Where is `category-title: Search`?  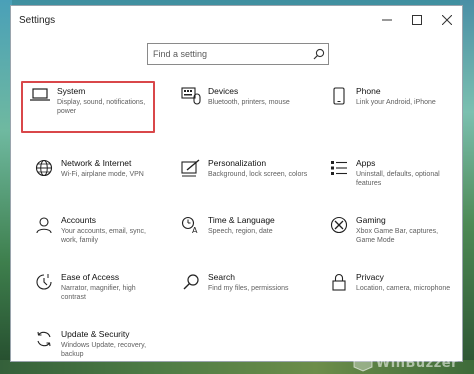 category-title: Search is located at coordinates (221, 277).